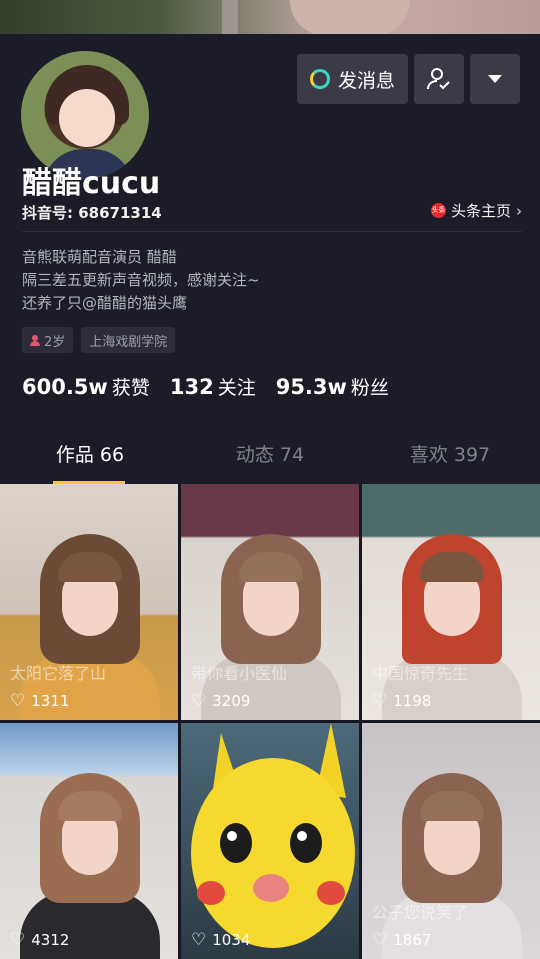 The image size is (540, 959). I want to click on tab-activity-label: 动态 74, so click(270, 455).